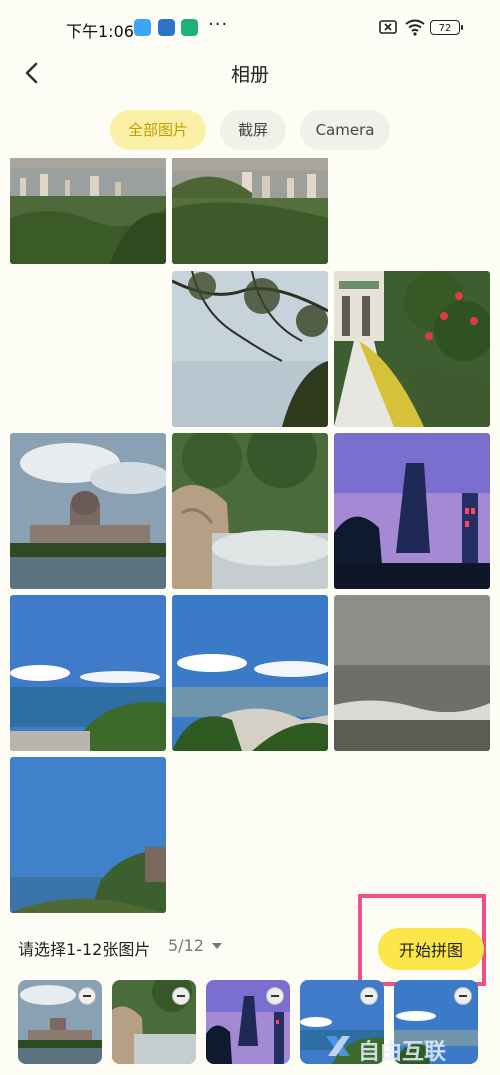 The image size is (500, 1075). What do you see at coordinates (218, 24) in the screenshot?
I see `more-indicator: ···` at bounding box center [218, 24].